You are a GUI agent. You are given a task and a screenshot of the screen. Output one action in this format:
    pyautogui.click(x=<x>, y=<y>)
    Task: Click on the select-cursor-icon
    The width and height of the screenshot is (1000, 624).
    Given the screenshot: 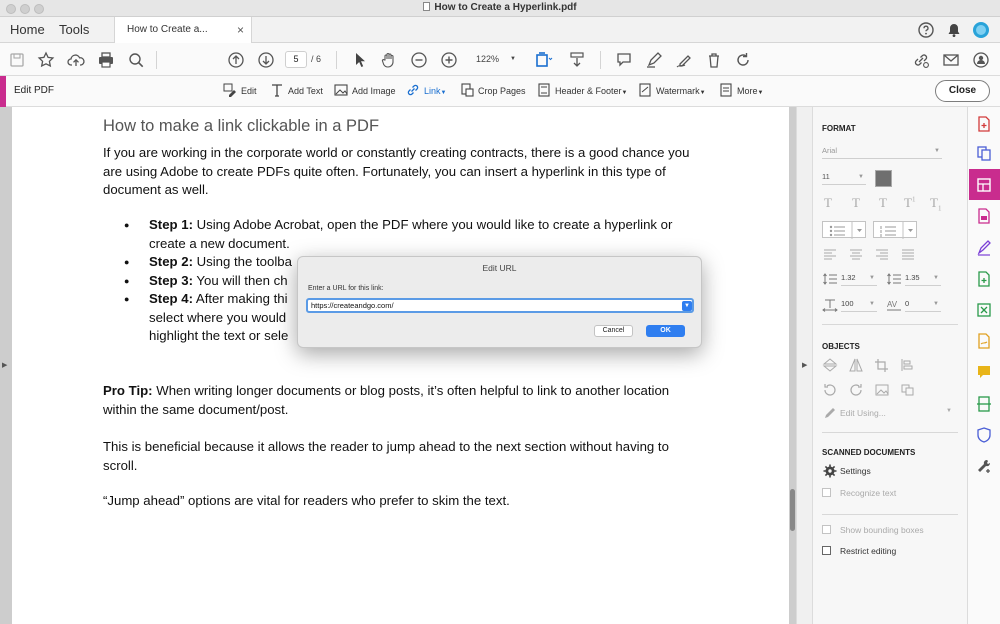 What is the action you would take?
    pyautogui.click(x=360, y=60)
    